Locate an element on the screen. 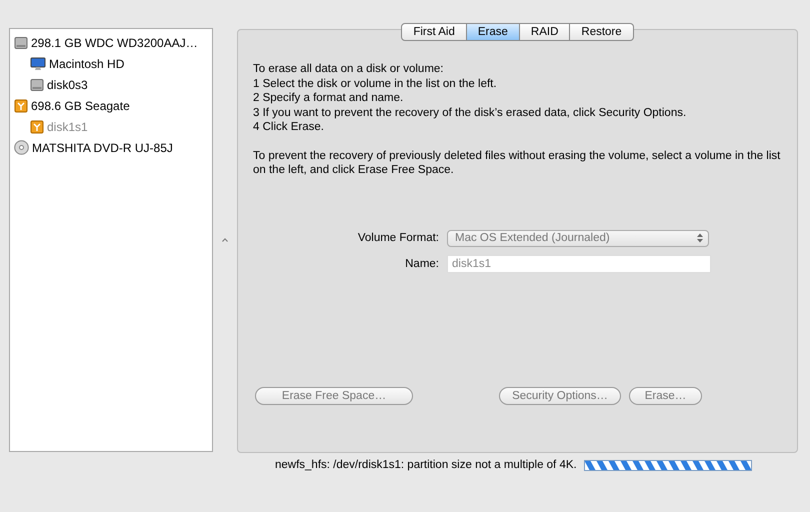 The image size is (810, 512). instruction-text: 1 Select the disk or volume in the list on the left. is located at coordinates (375, 83).